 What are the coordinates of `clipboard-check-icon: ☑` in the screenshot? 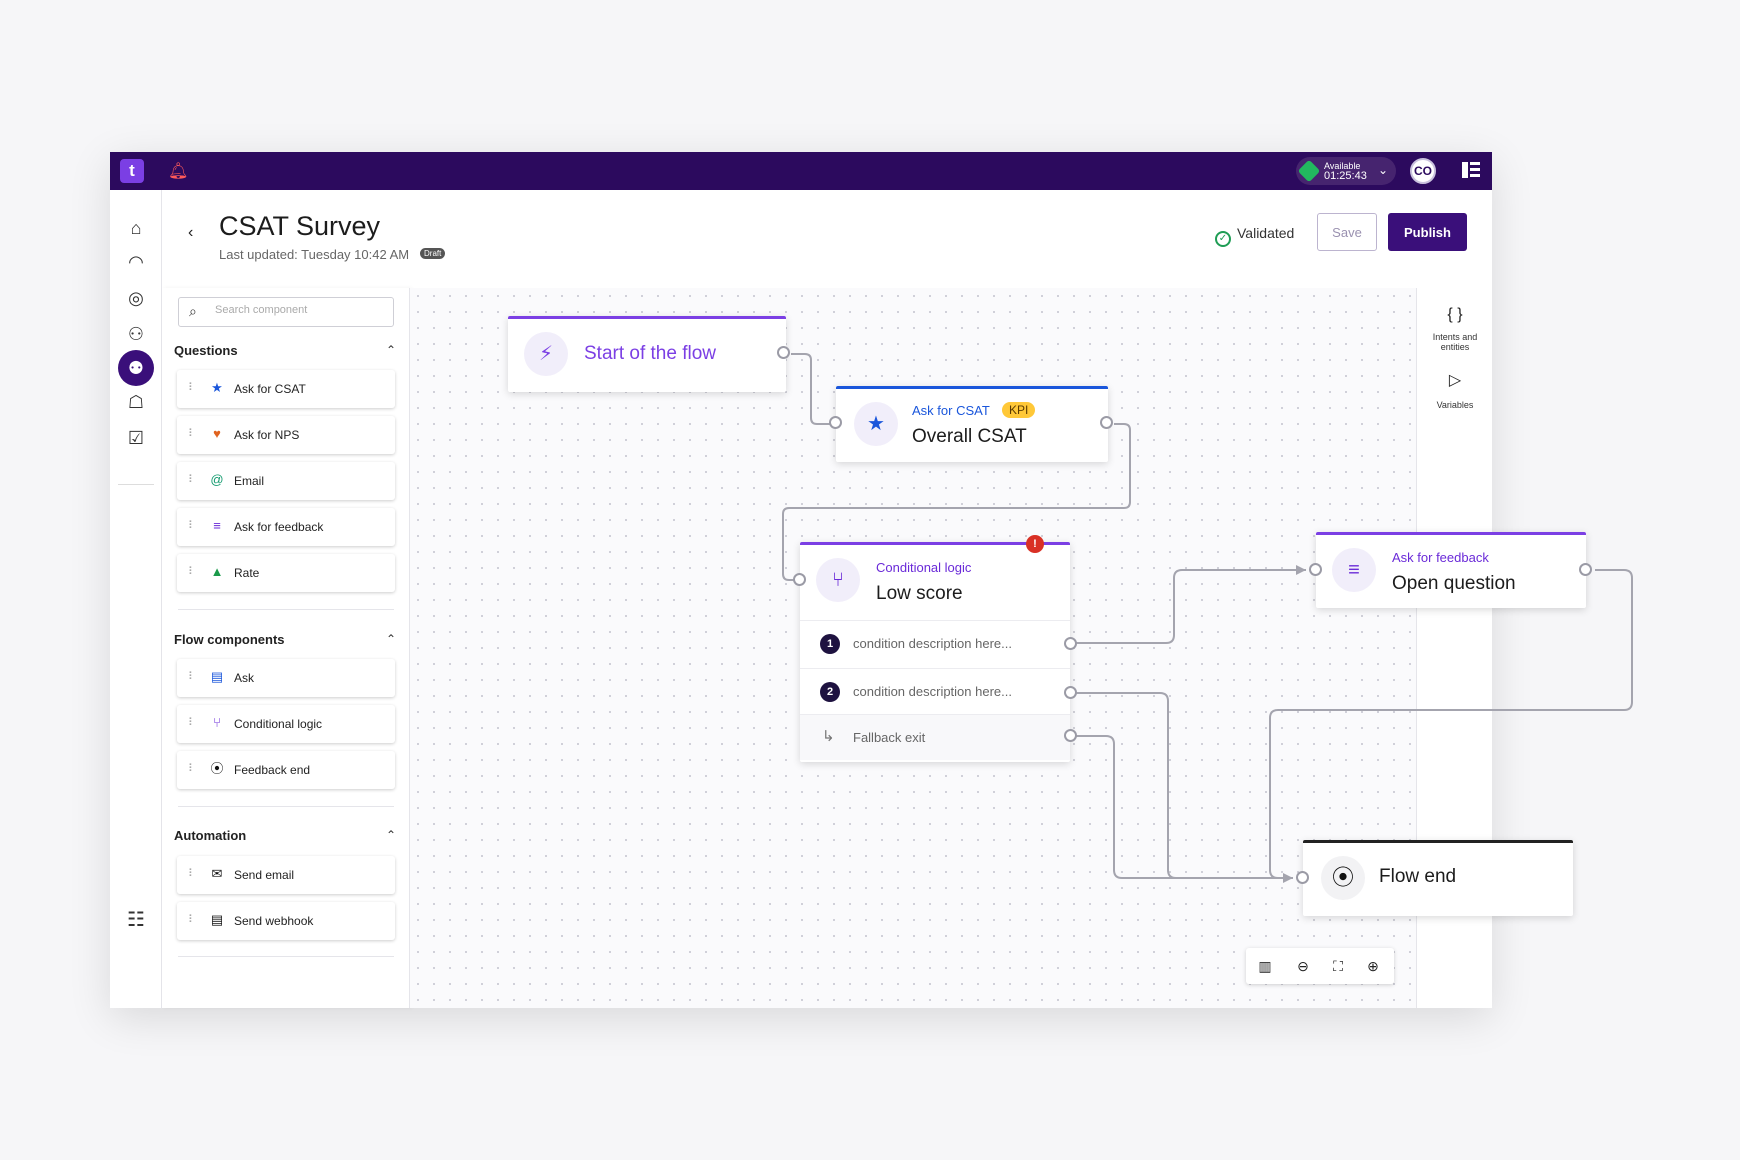 It's located at (136, 438).